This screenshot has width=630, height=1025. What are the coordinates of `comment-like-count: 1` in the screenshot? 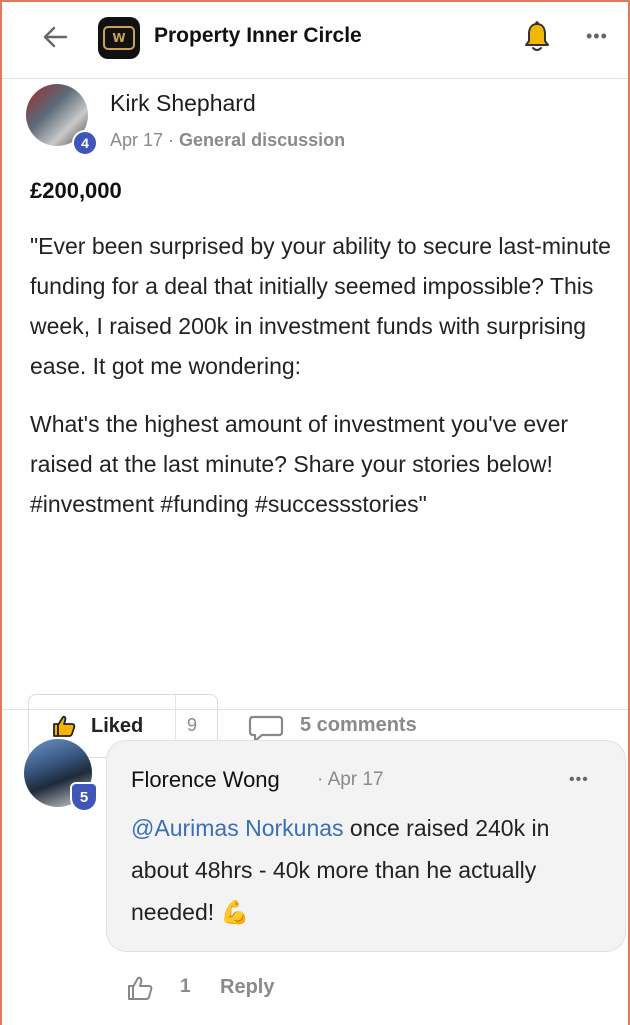 It's located at (185, 986).